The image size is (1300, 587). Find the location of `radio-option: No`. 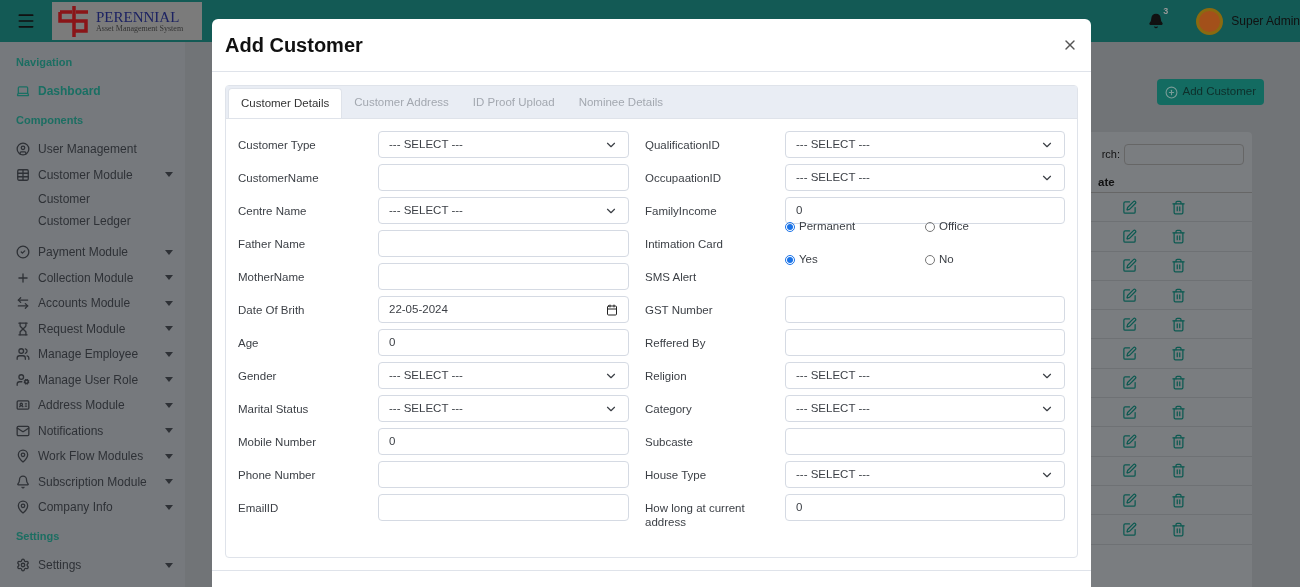

radio-option: No is located at coordinates (995, 260).